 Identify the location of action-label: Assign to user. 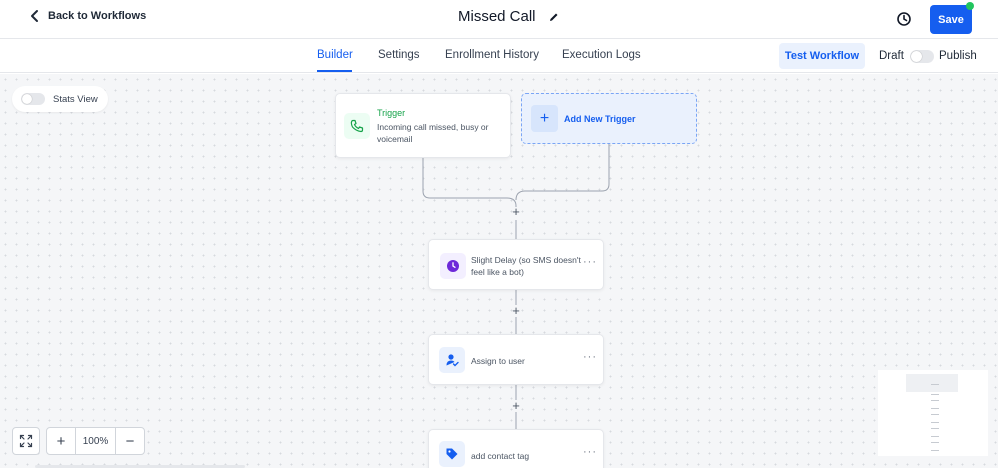
(498, 361).